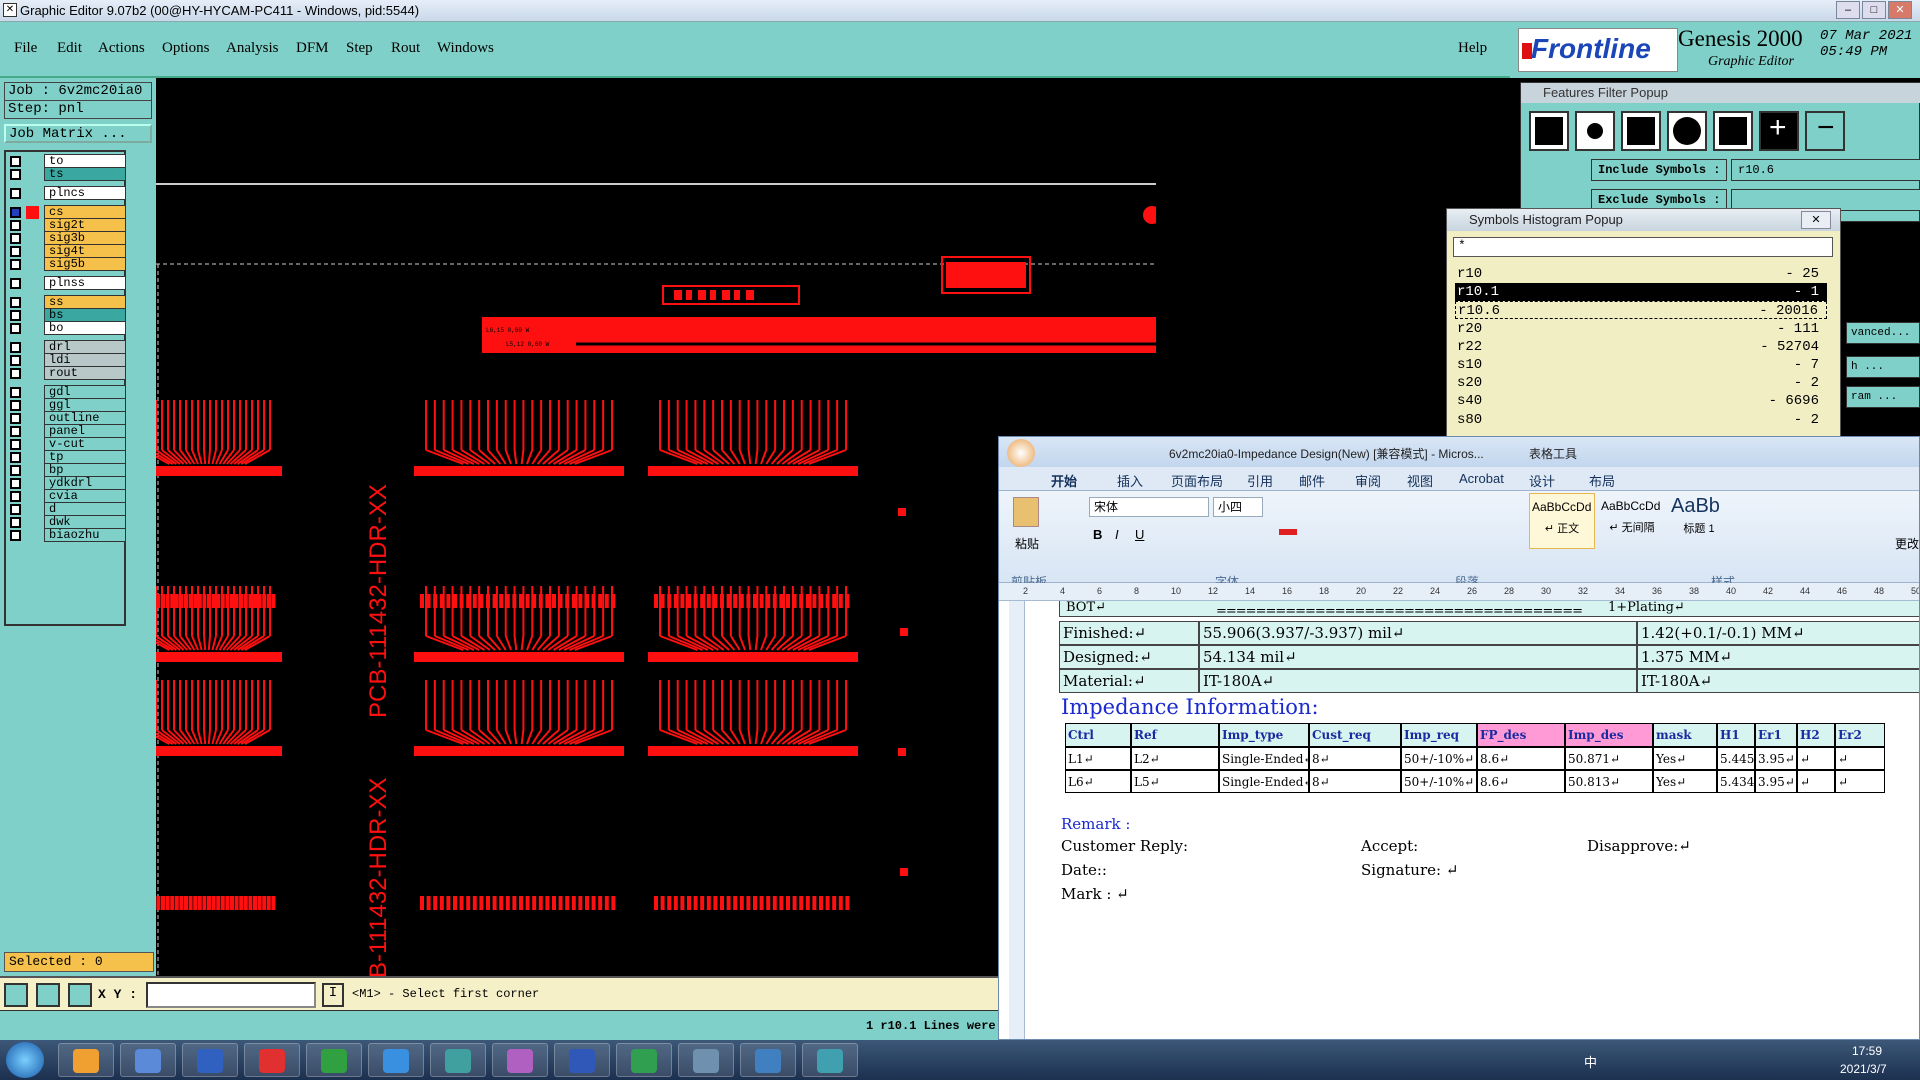 This screenshot has width=1920, height=1080. Describe the element at coordinates (312, 48) in the screenshot. I see `menu-dfm: DFM` at that location.